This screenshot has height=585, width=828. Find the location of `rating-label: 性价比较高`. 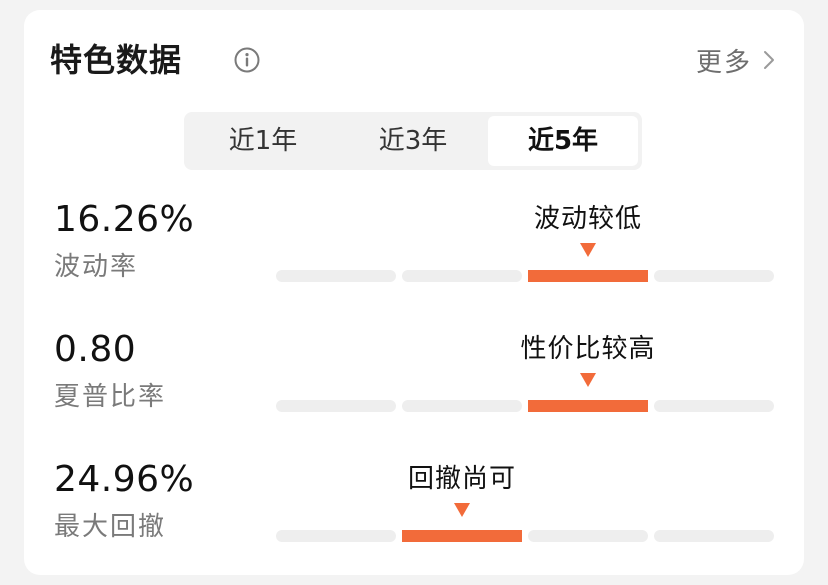

rating-label: 性价比较高 is located at coordinates (588, 349).